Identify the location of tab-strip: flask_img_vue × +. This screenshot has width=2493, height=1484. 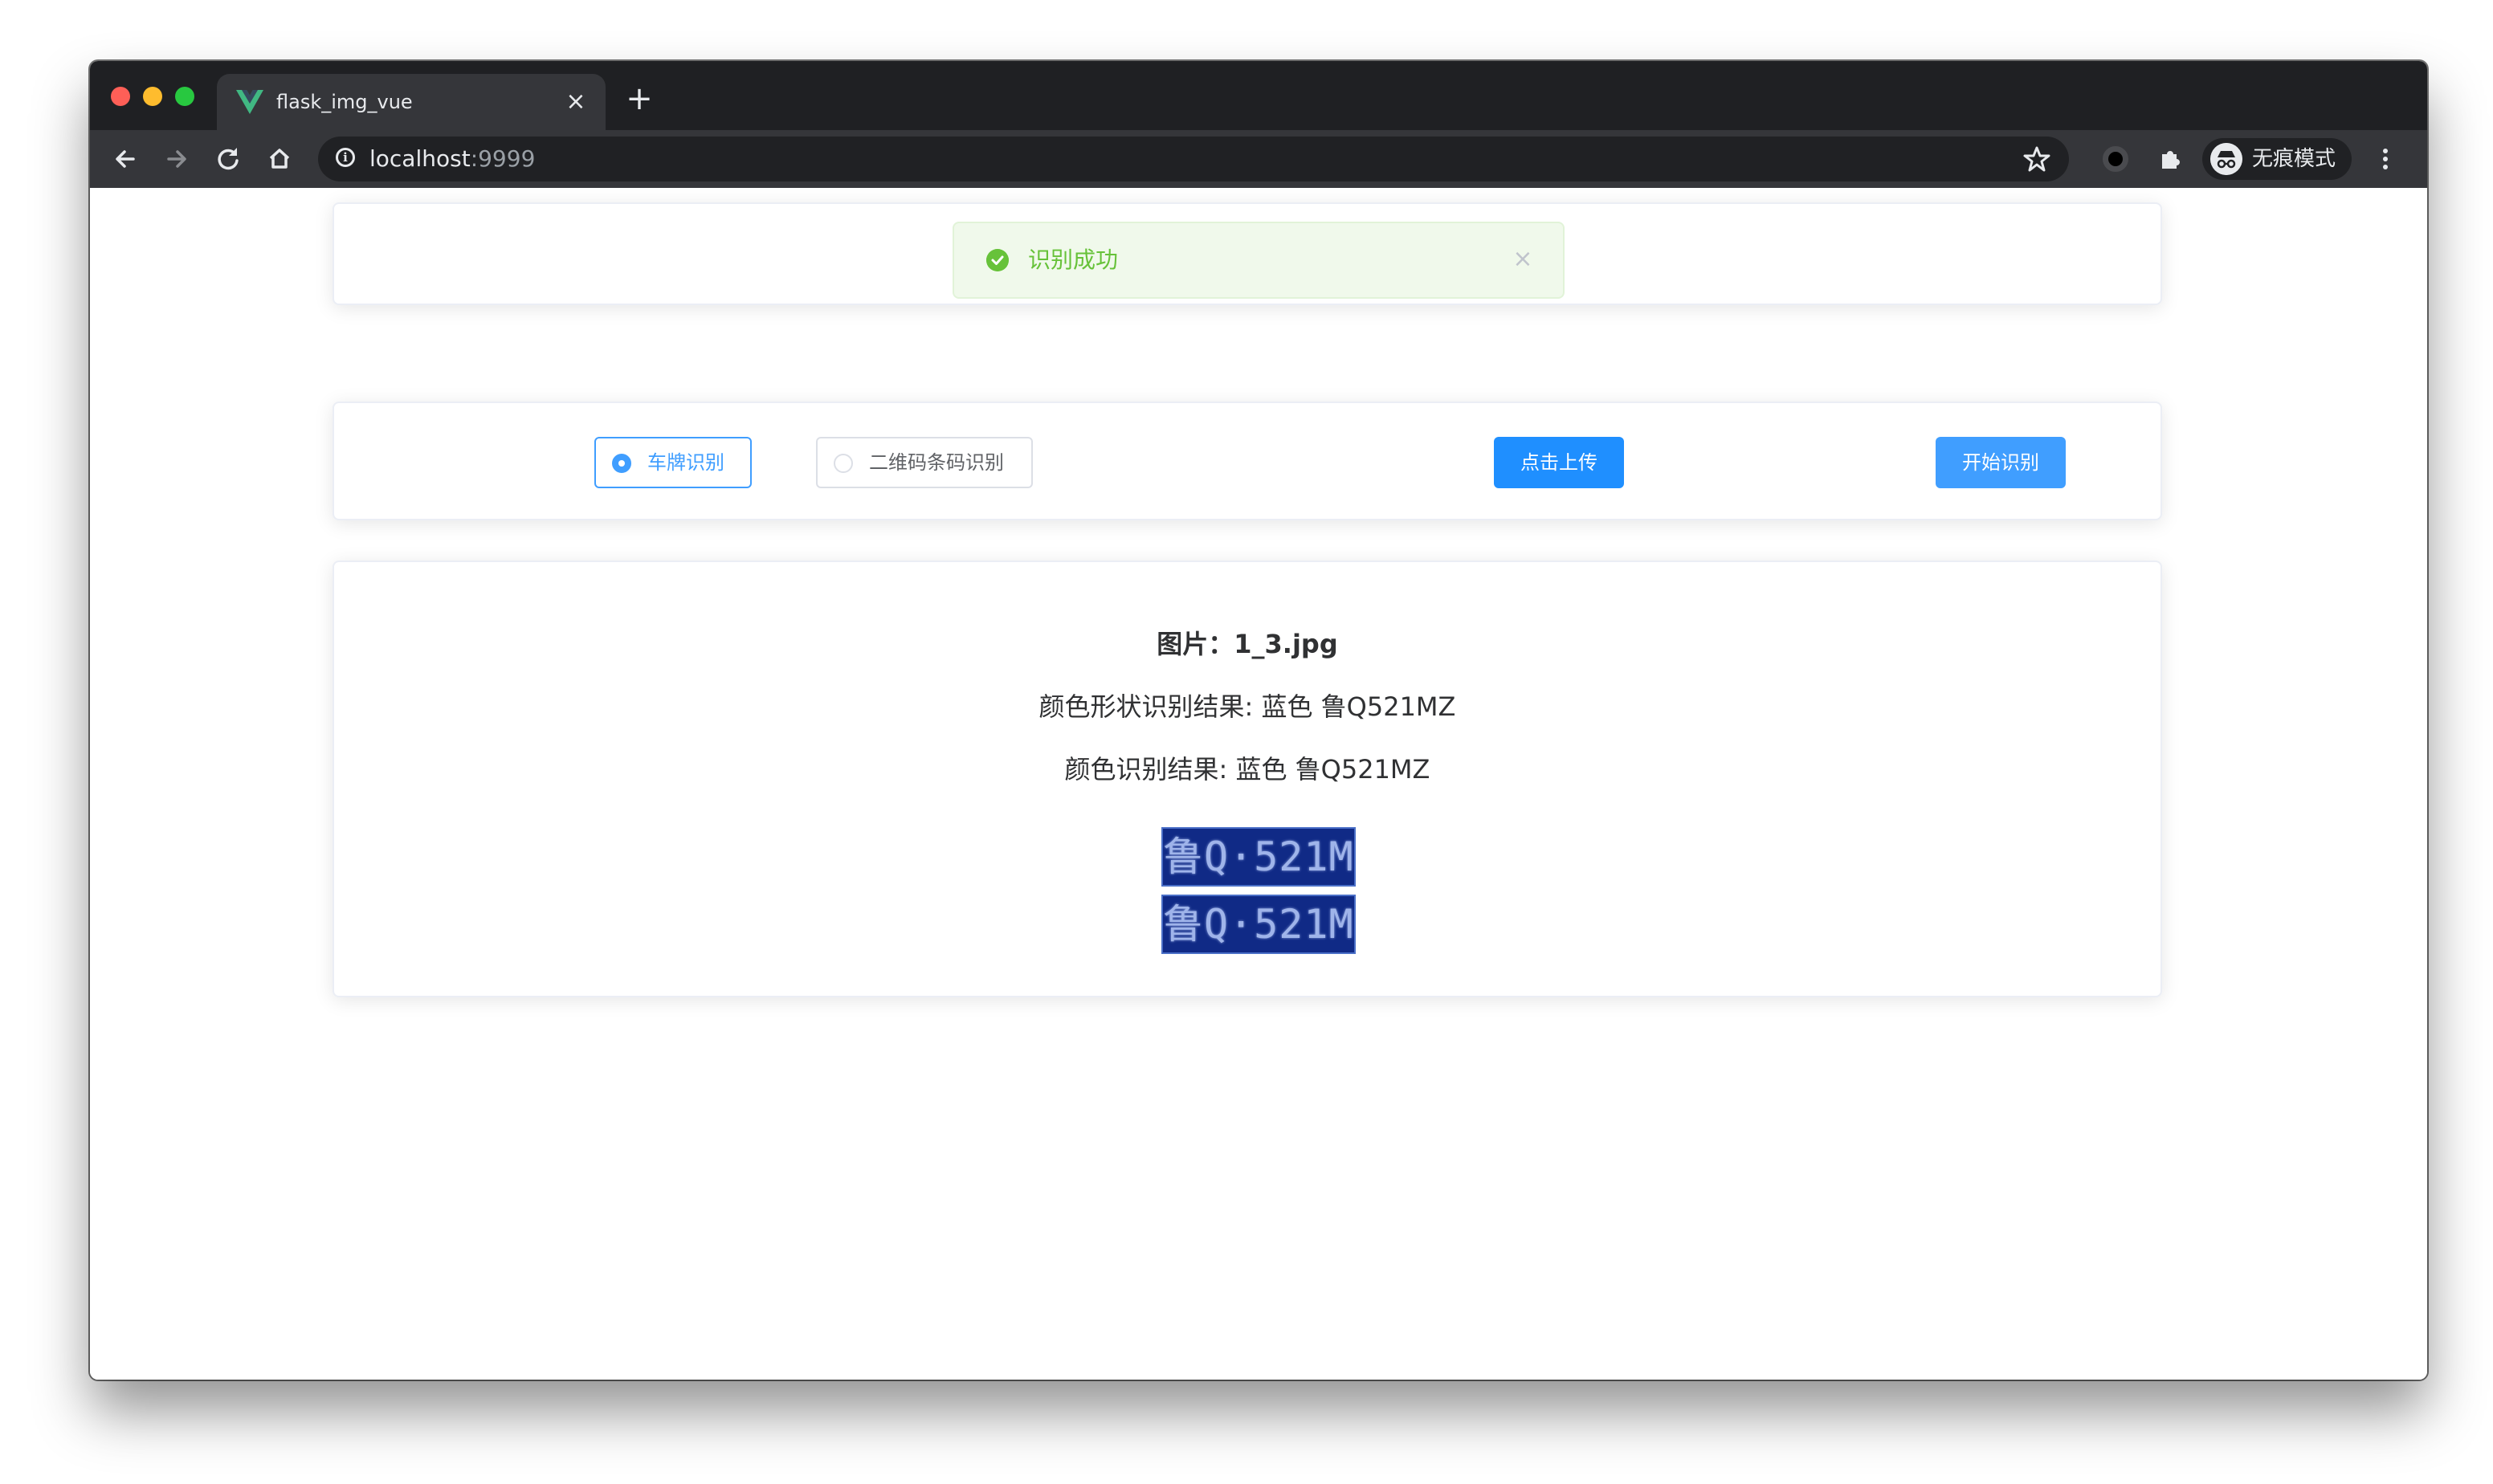
(1259, 95).